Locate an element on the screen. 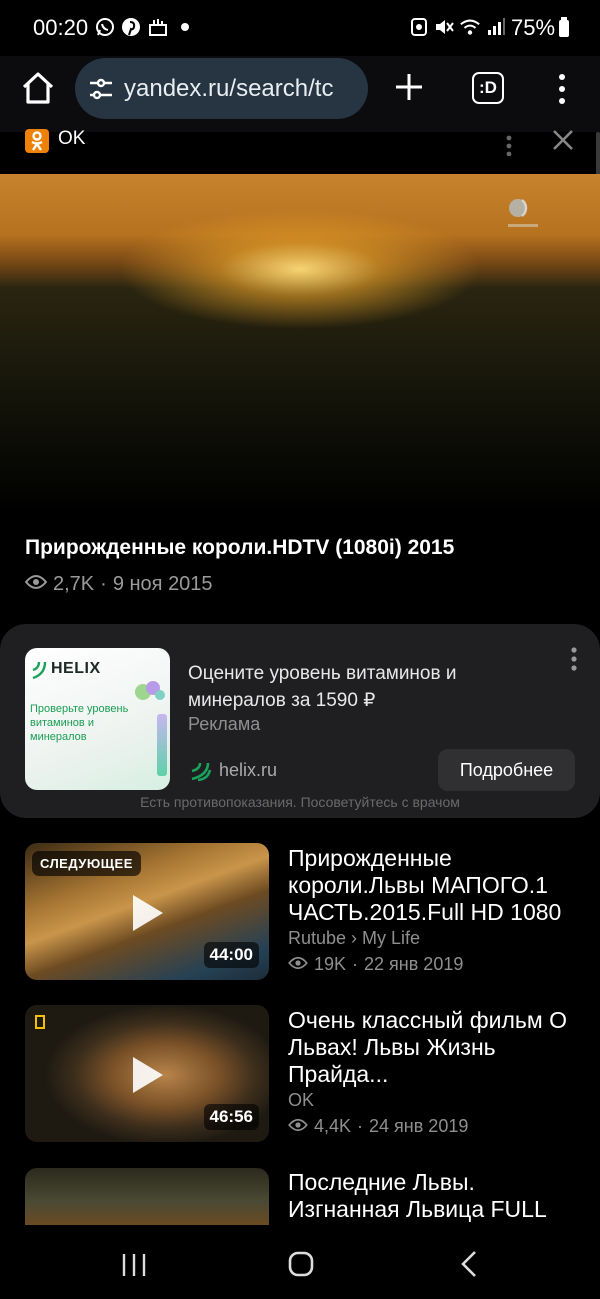 The image size is (600, 1299). related-thumbnail: 46:56 is located at coordinates (147, 1073).